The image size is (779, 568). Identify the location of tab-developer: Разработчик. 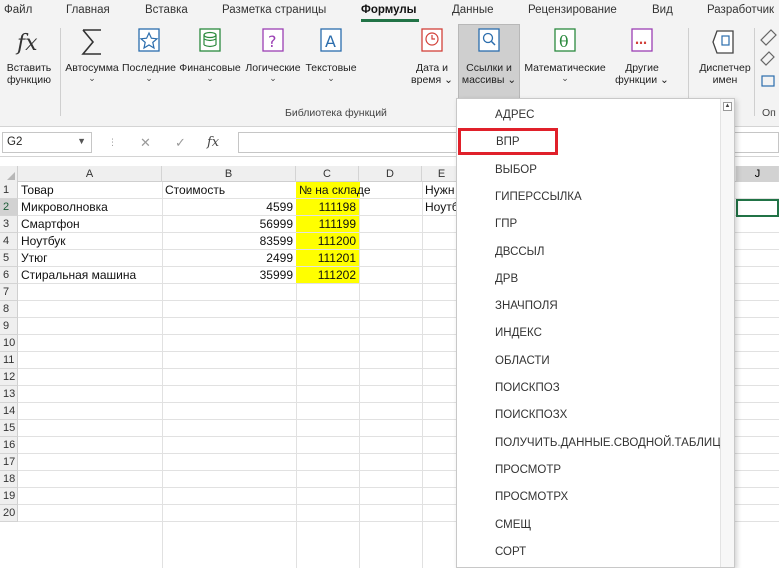
(740, 10).